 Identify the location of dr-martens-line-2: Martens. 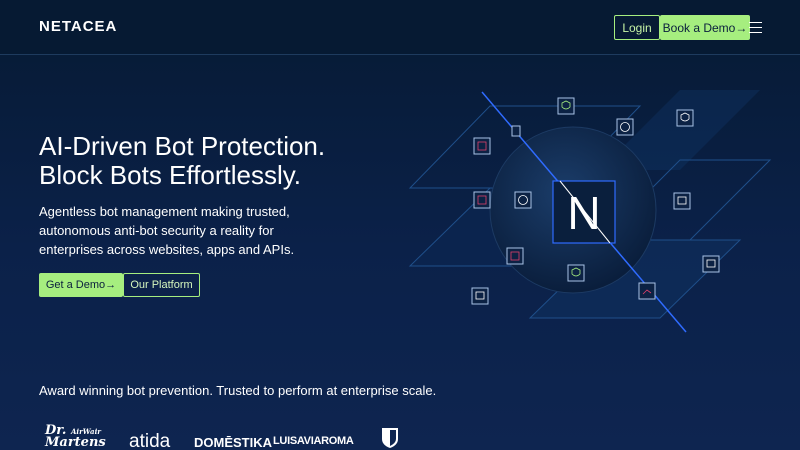
(75, 442).